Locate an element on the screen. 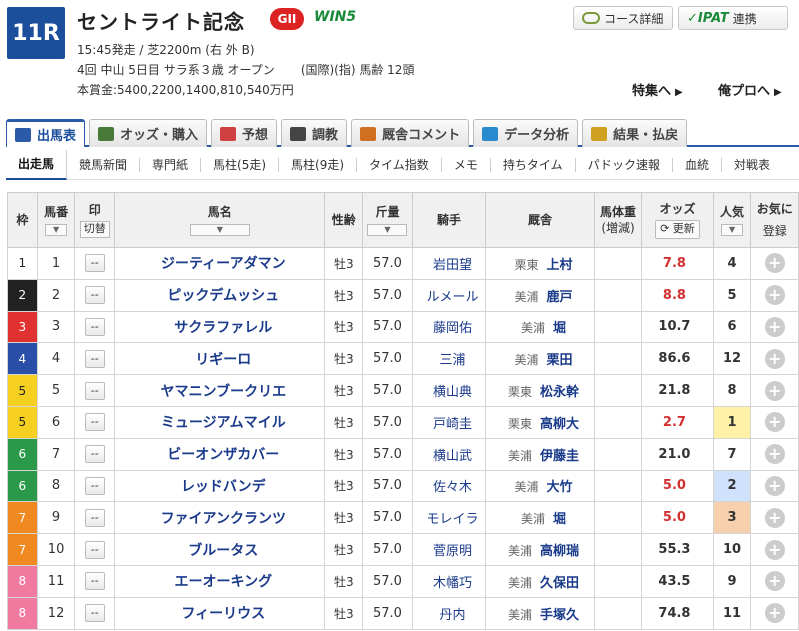  trainer-link: 大竹 is located at coordinates (559, 487).